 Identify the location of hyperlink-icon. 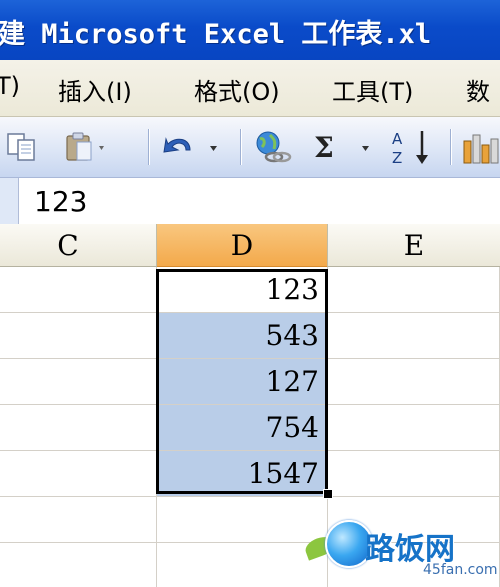
(272, 147).